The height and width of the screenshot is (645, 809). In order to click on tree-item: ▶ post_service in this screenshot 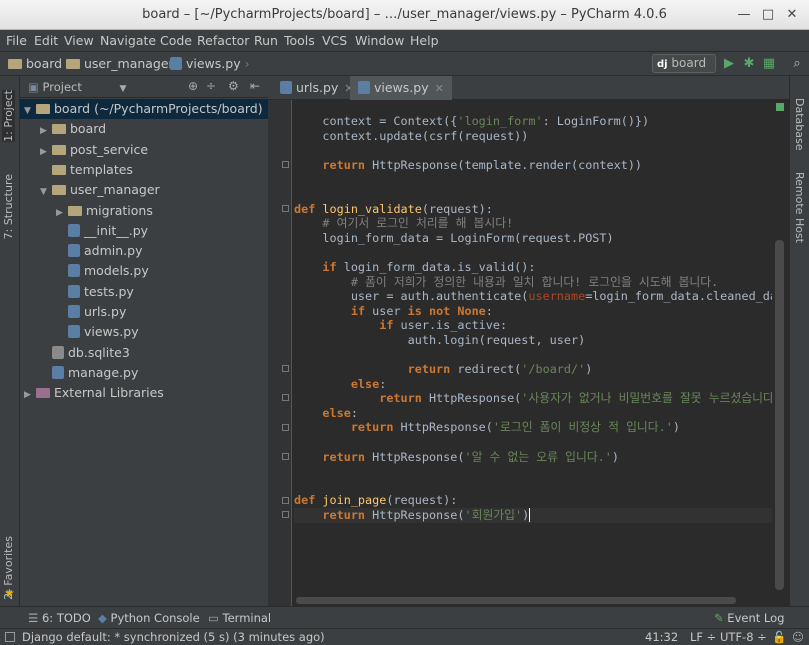, I will do `click(144, 150)`.